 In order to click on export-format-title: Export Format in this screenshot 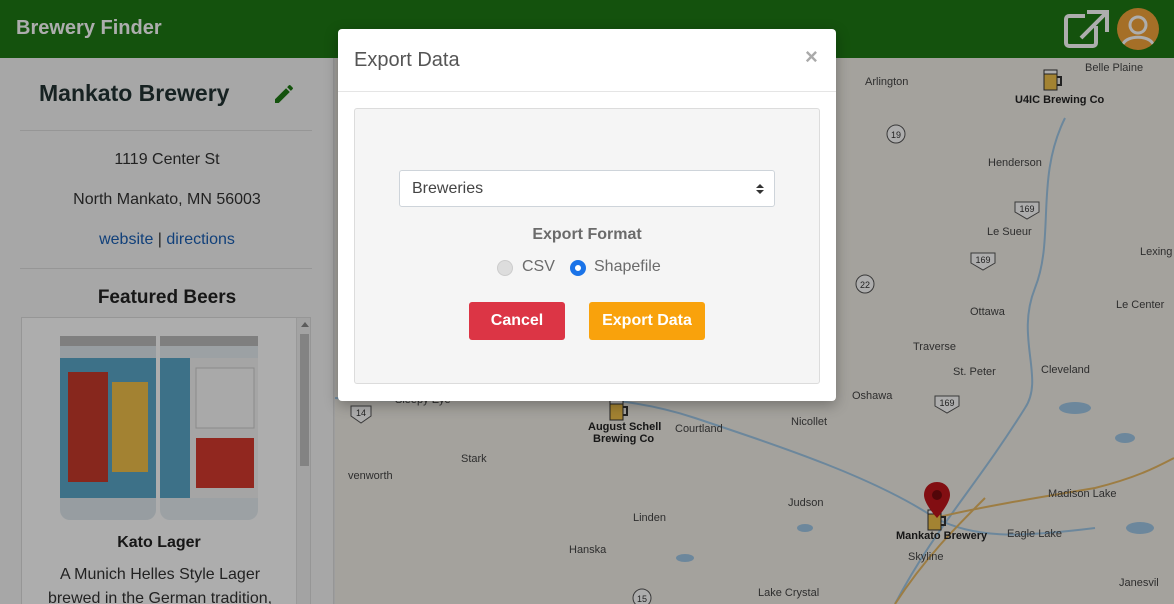, I will do `click(587, 234)`.